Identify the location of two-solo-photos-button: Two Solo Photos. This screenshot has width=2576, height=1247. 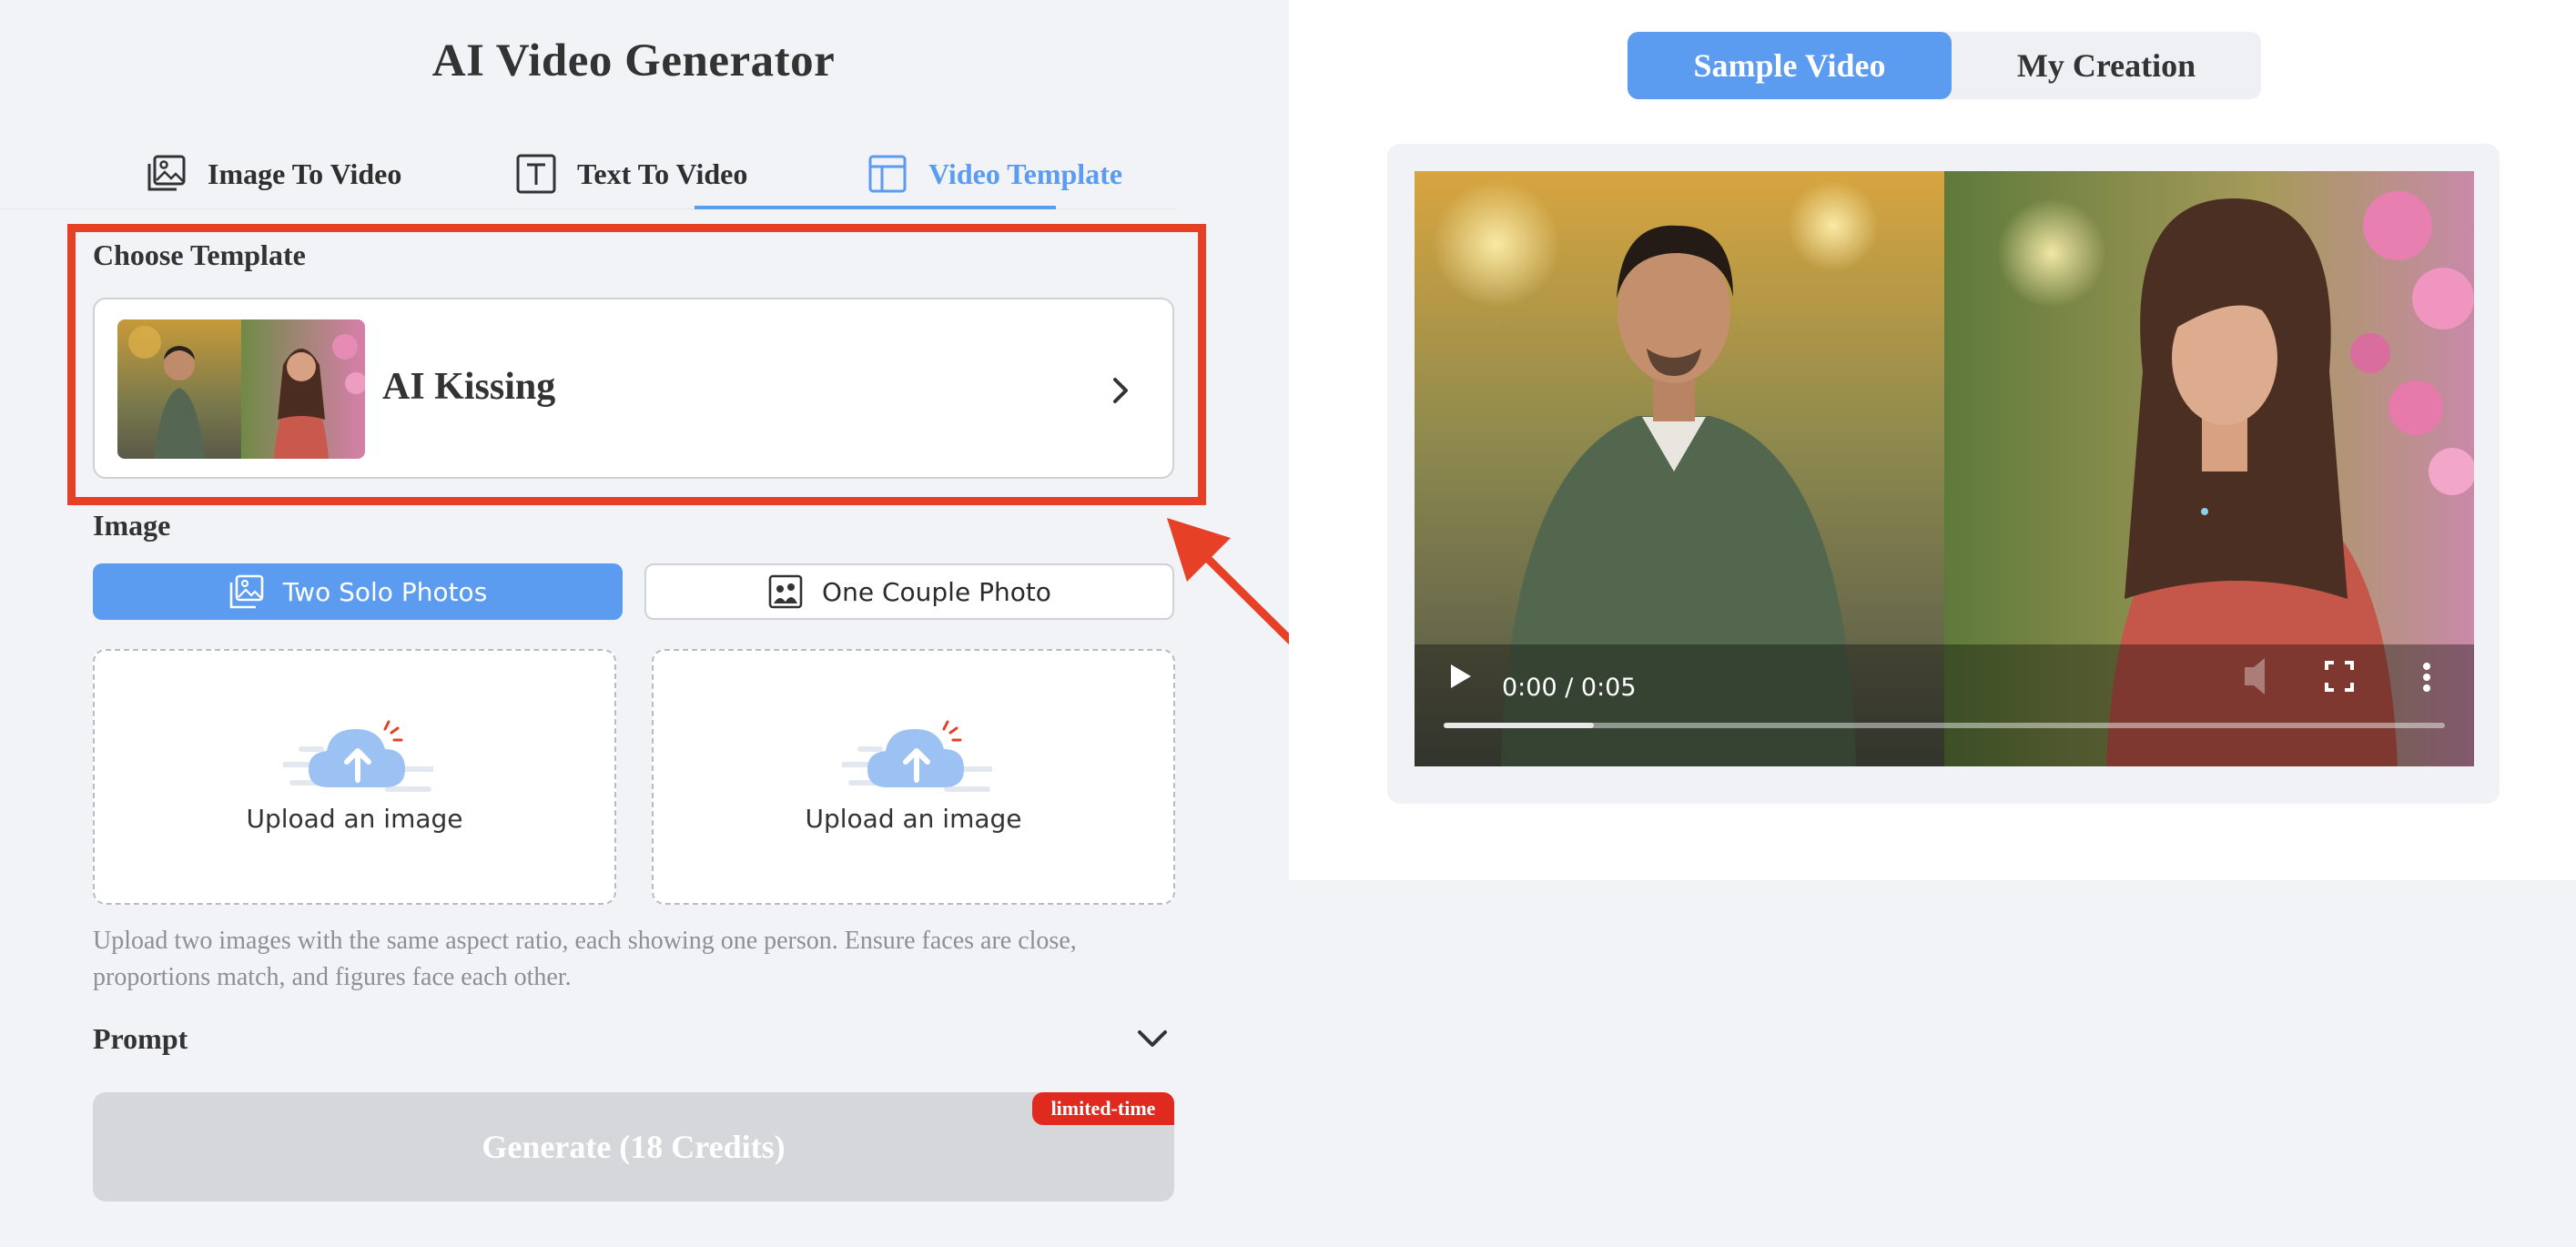
(358, 591).